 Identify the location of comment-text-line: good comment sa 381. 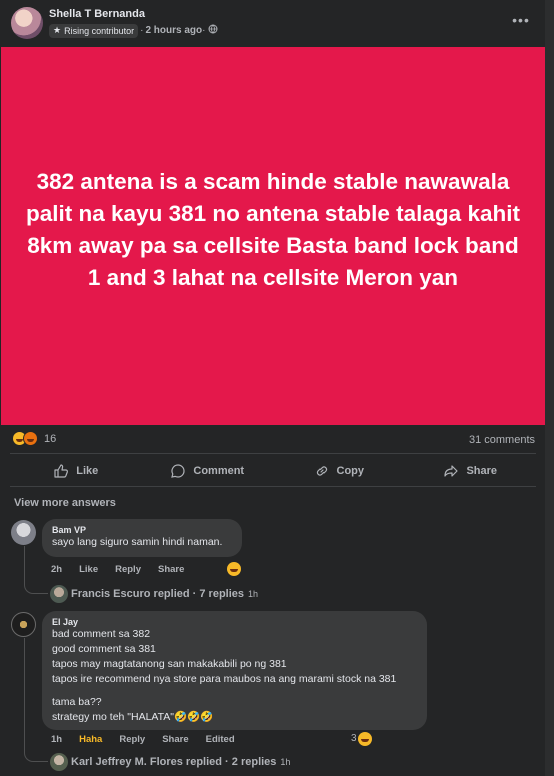
(104, 649).